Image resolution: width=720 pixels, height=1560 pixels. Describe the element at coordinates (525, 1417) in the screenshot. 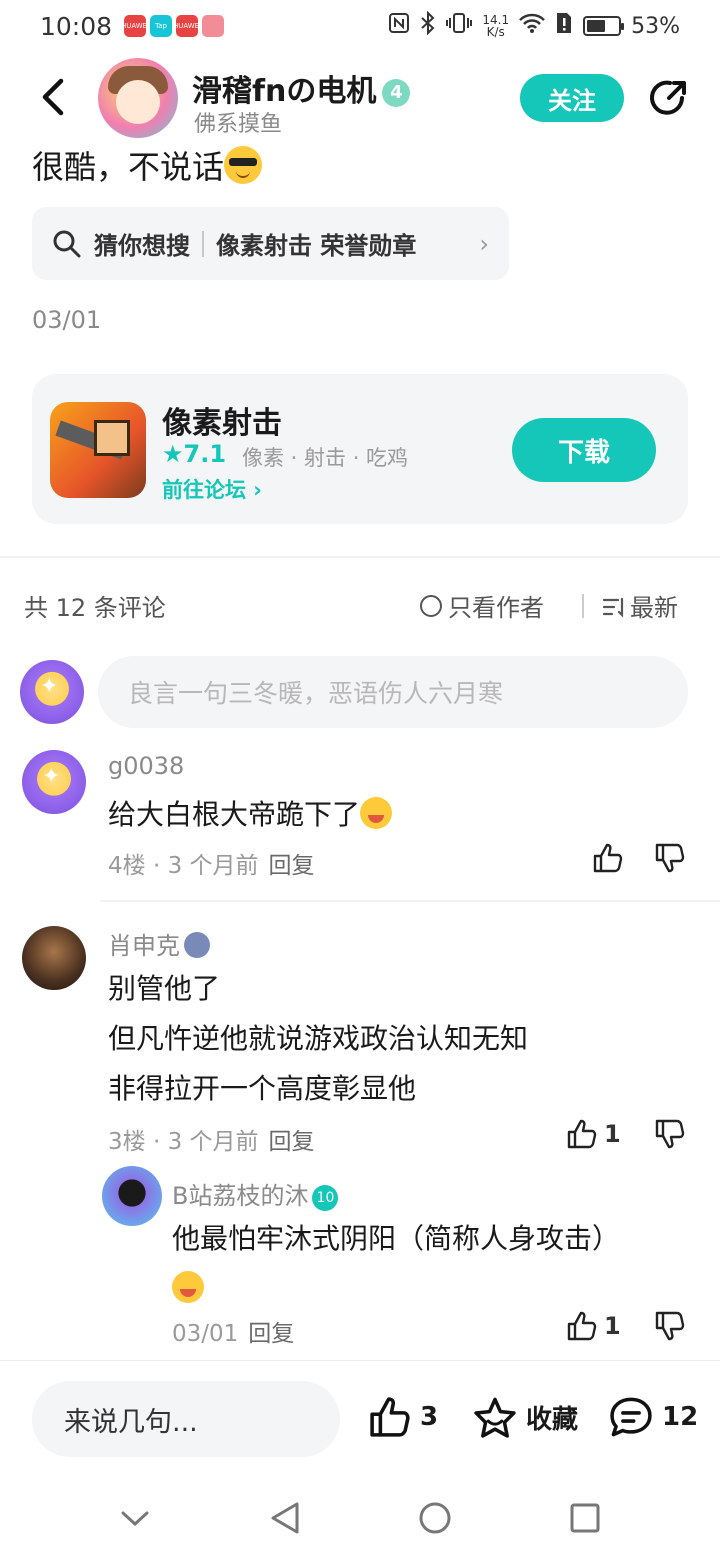

I see `favorite-button: 收藏` at that location.